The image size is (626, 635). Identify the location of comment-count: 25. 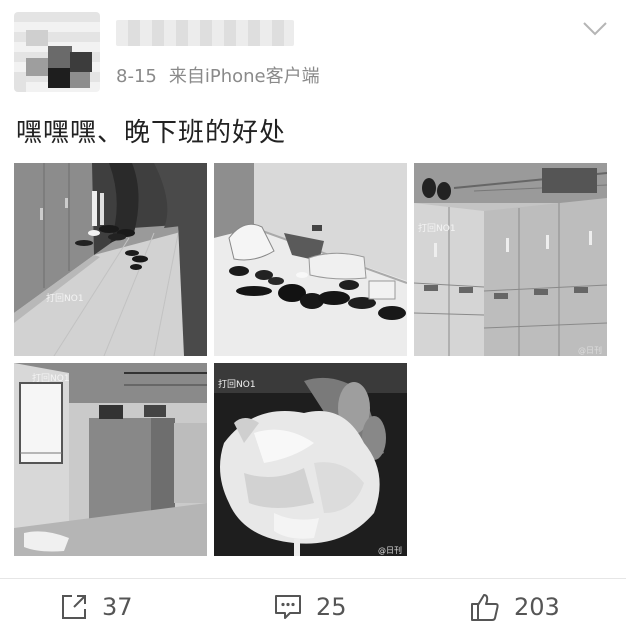
(331, 607).